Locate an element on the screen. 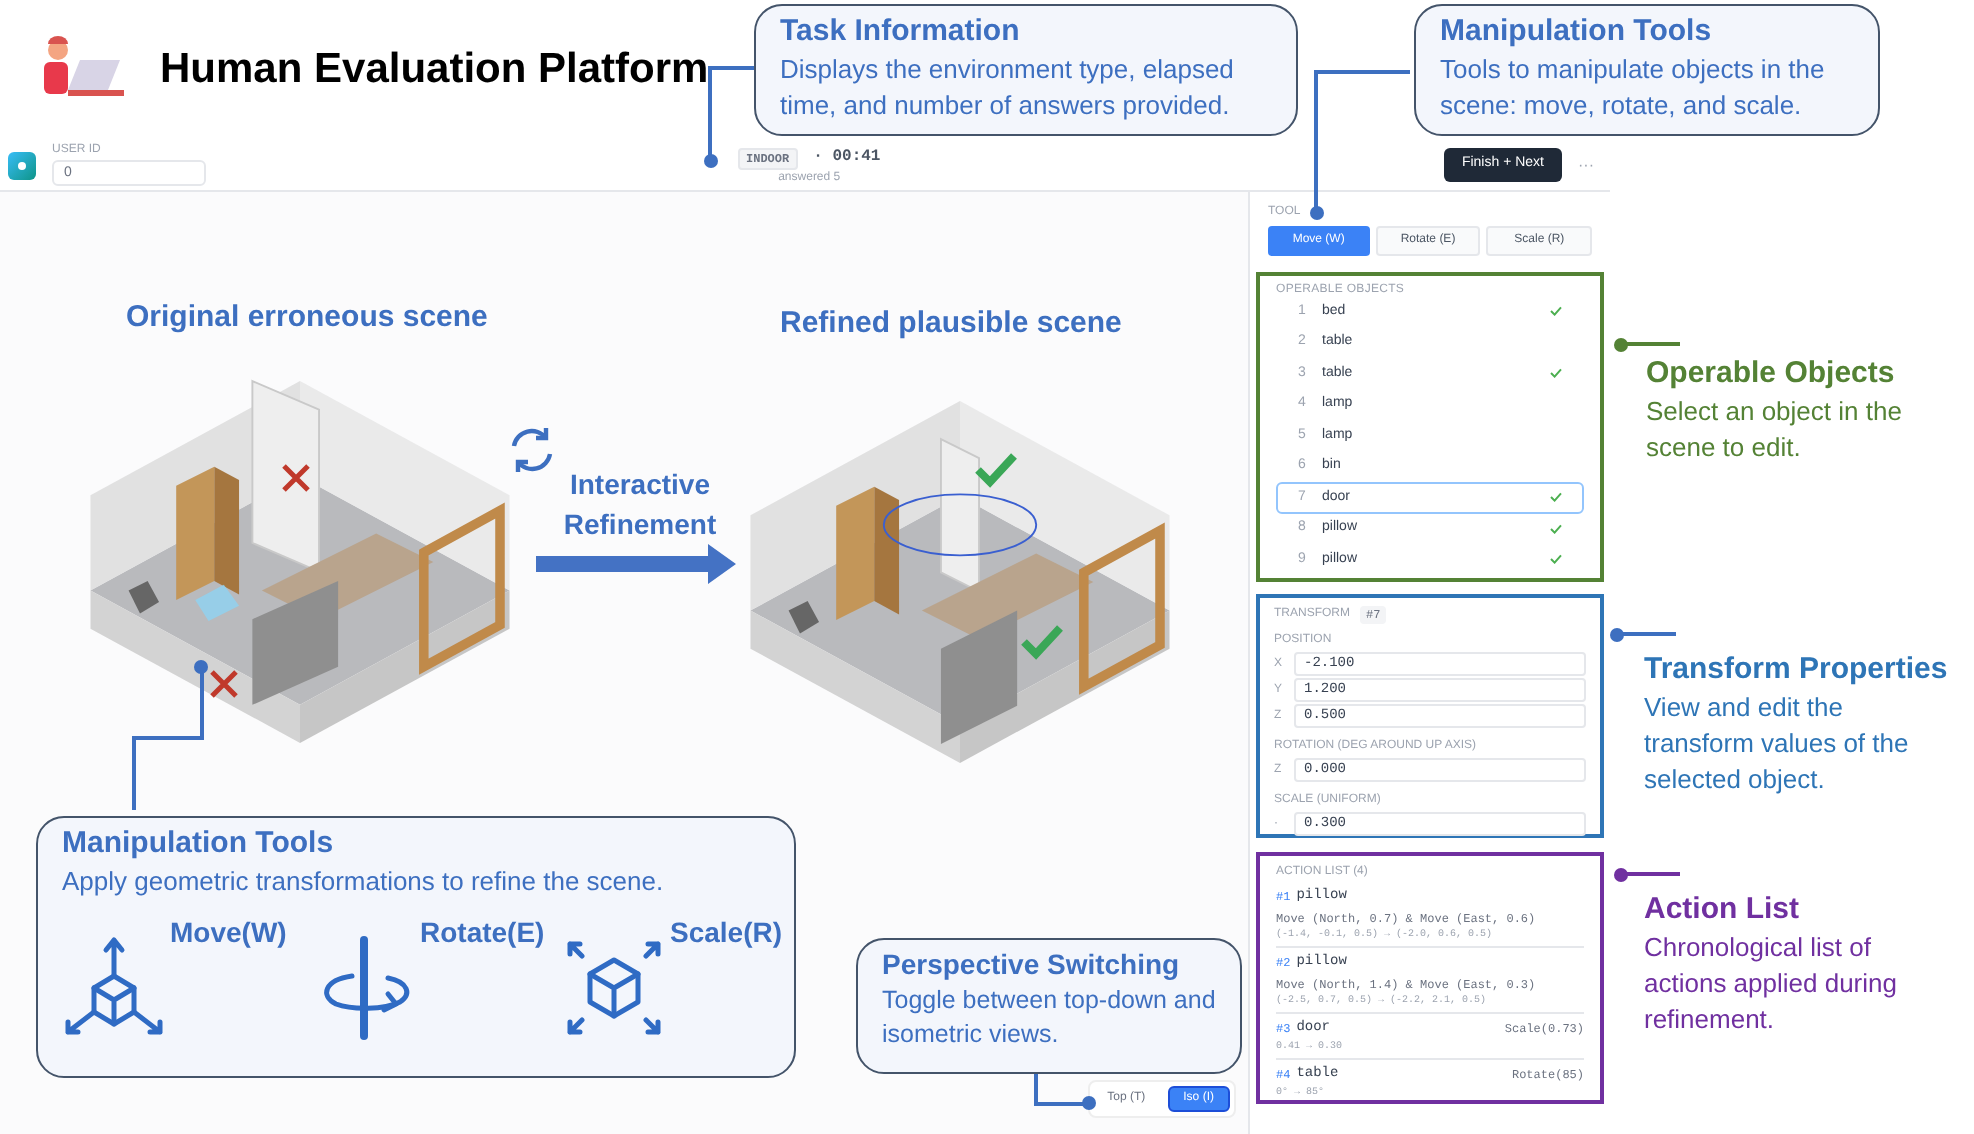 This screenshot has width=1974, height=1134. callout-text: Displays the environment type, elapsed time, and number of answers provided. is located at coordinates (1008, 87).